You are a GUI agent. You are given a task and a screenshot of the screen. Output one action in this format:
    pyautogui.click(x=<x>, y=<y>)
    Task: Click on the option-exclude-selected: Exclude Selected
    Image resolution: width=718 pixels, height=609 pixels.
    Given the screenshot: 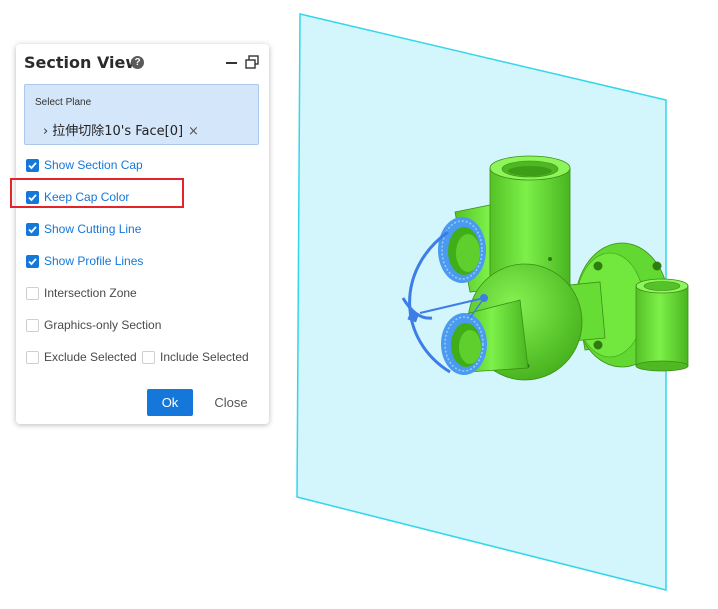 What is the action you would take?
    pyautogui.click(x=81, y=357)
    